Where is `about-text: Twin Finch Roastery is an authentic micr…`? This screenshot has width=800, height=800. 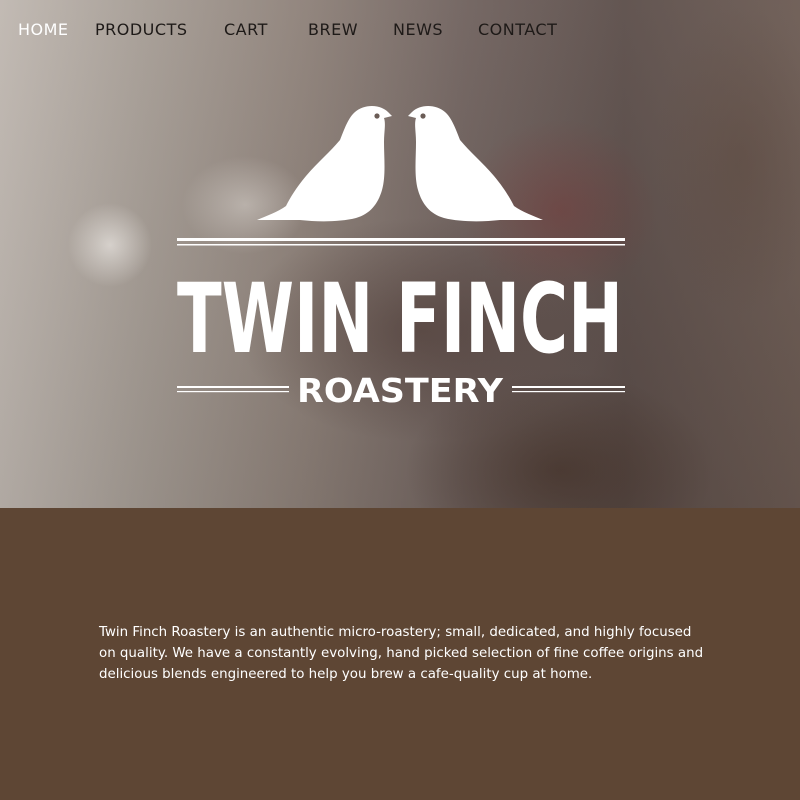
about-text: Twin Finch Roastery is an authentic micr… is located at coordinates (401, 653).